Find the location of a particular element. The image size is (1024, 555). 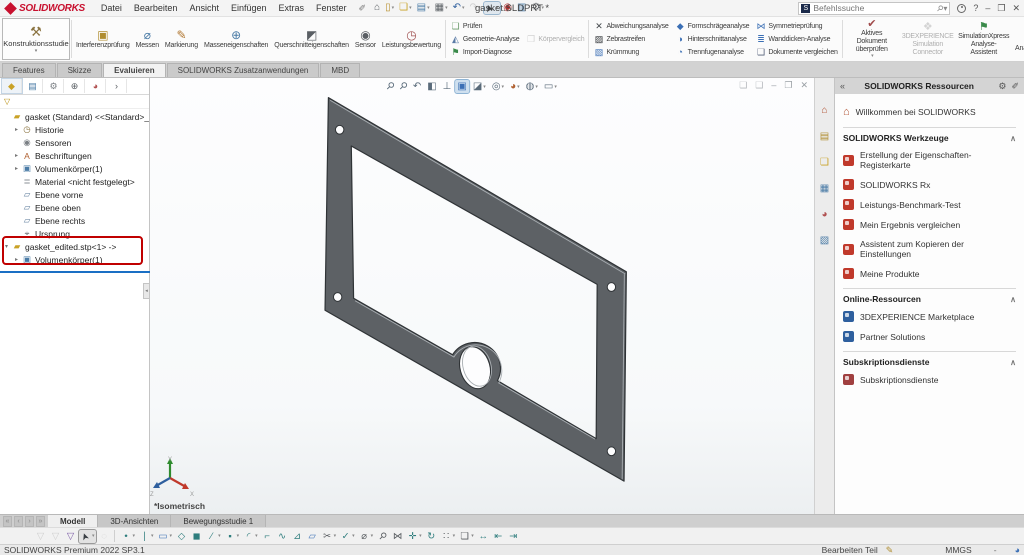

tab-solidworks-zusatzanwendungen: SOLIDWORKS Zusatzanwendungen is located at coordinates (243, 70).